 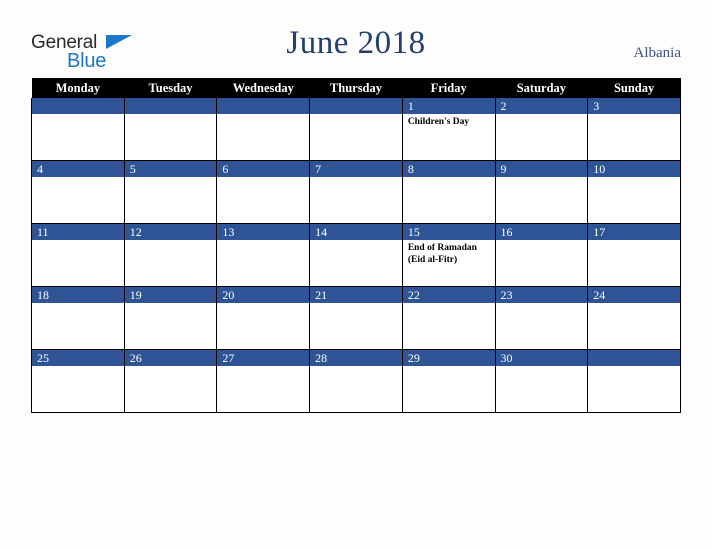 I want to click on calendar-day-cell: 22, so click(x=448, y=318).